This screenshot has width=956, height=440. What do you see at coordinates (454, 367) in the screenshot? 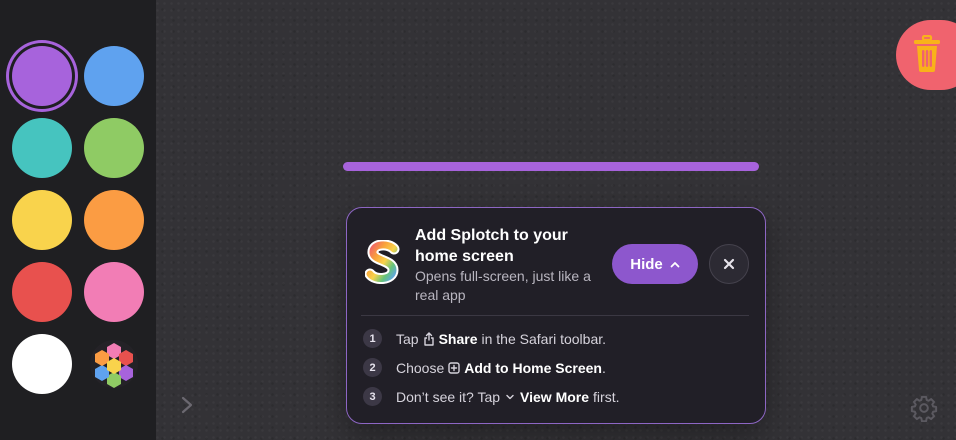
I see `add-square-icon` at bounding box center [454, 367].